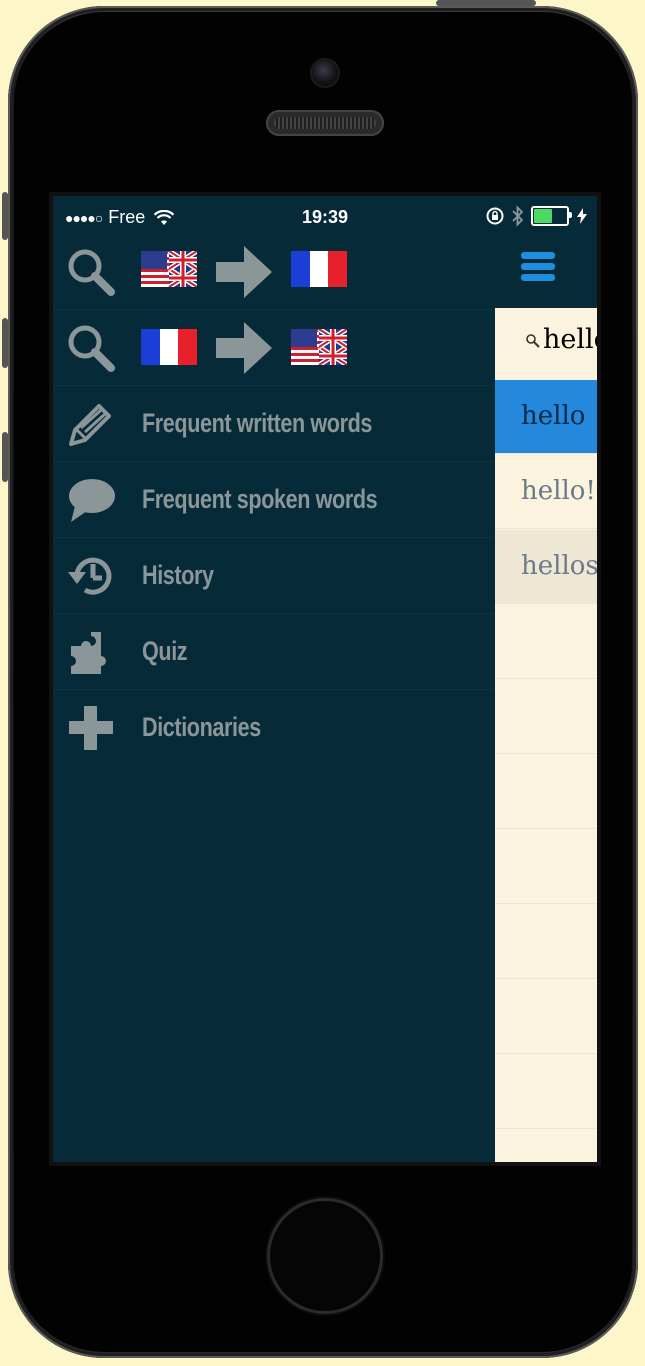 This screenshot has height=1366, width=645. What do you see at coordinates (546, 492) in the screenshot?
I see `result-row-hello-exclaim: hello!` at bounding box center [546, 492].